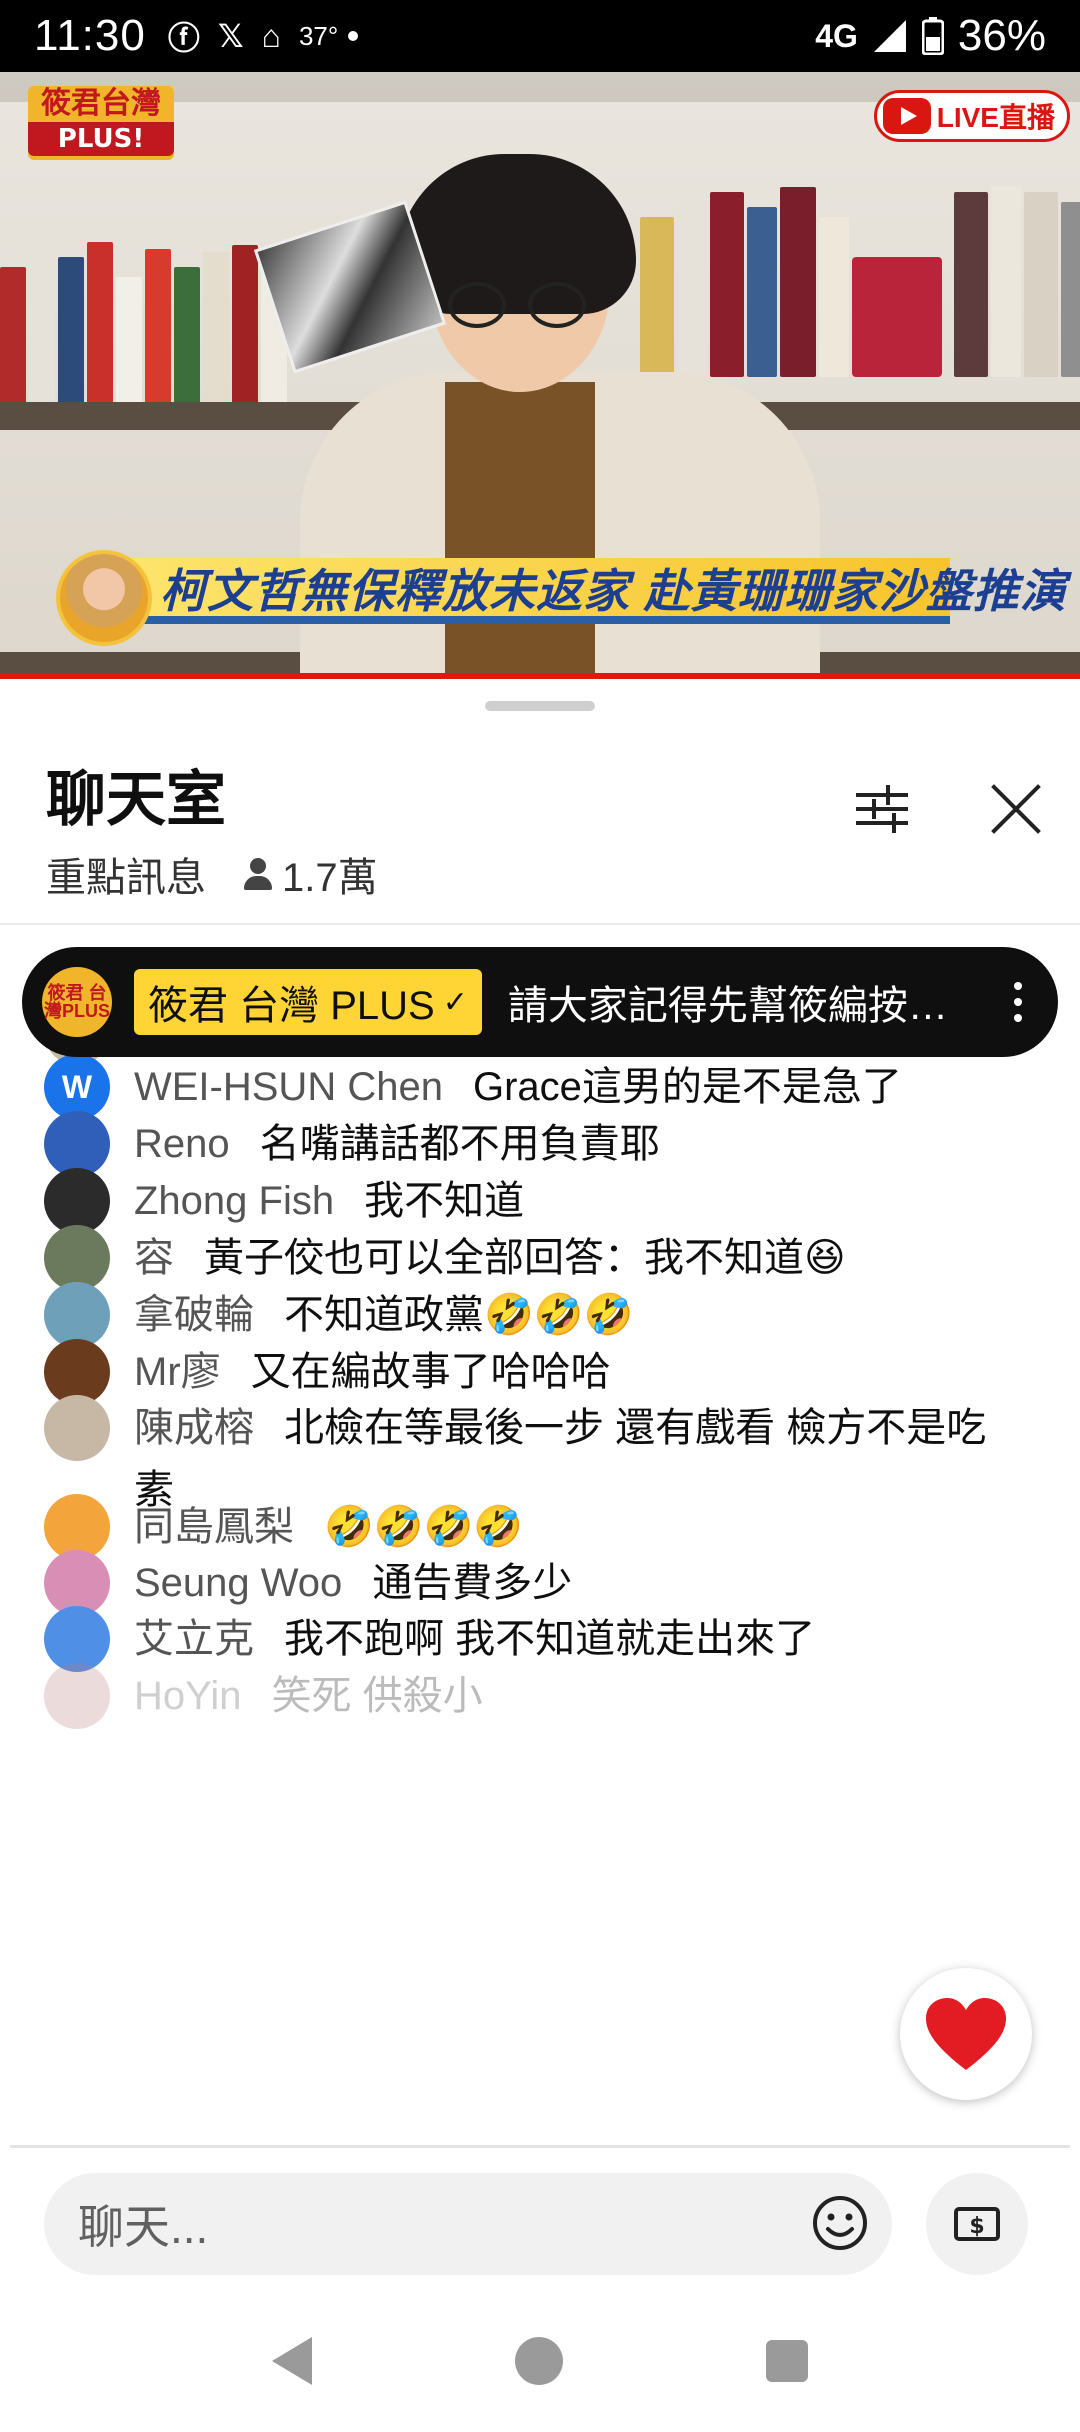 The width and height of the screenshot is (1080, 2432). What do you see at coordinates (906, 116) in the screenshot?
I see `youtube-play-icon` at bounding box center [906, 116].